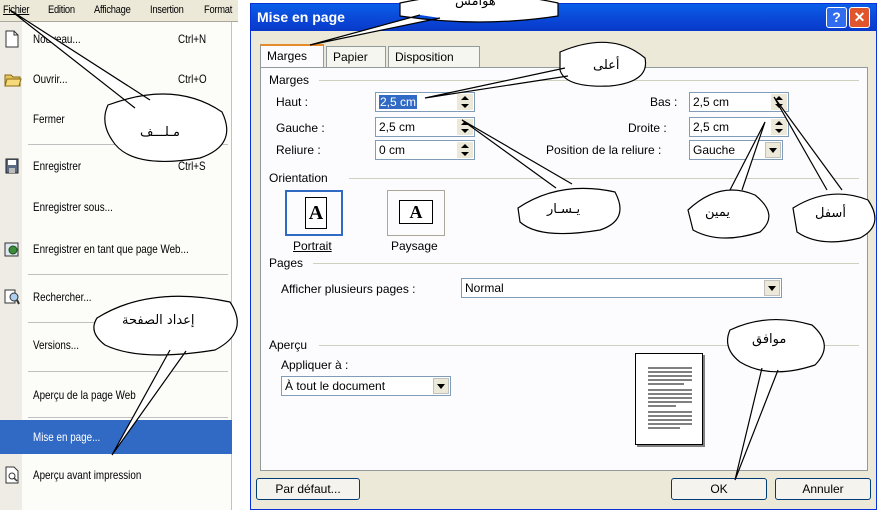 The image size is (882, 513). I want to click on appliquer-label: Appliquer à :, so click(315, 365).